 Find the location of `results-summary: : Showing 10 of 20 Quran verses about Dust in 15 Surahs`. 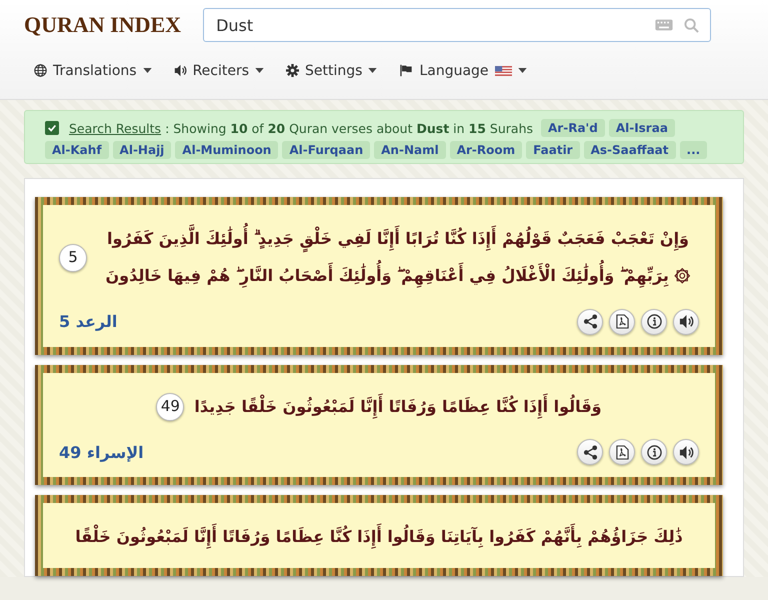

results-summary: : Showing 10 of 20 Quran verses about Dust in 15 Surahs is located at coordinates (349, 128).